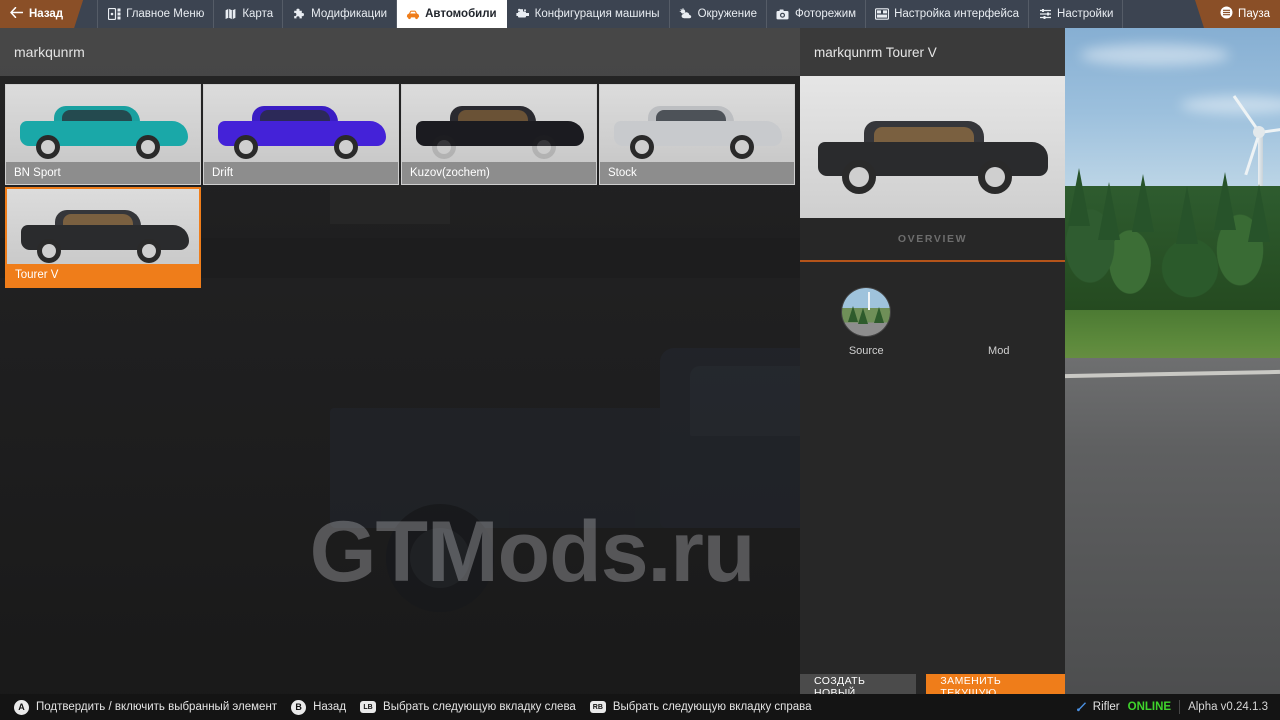 The width and height of the screenshot is (1280, 720). I want to click on engine-icon, so click(523, 14).